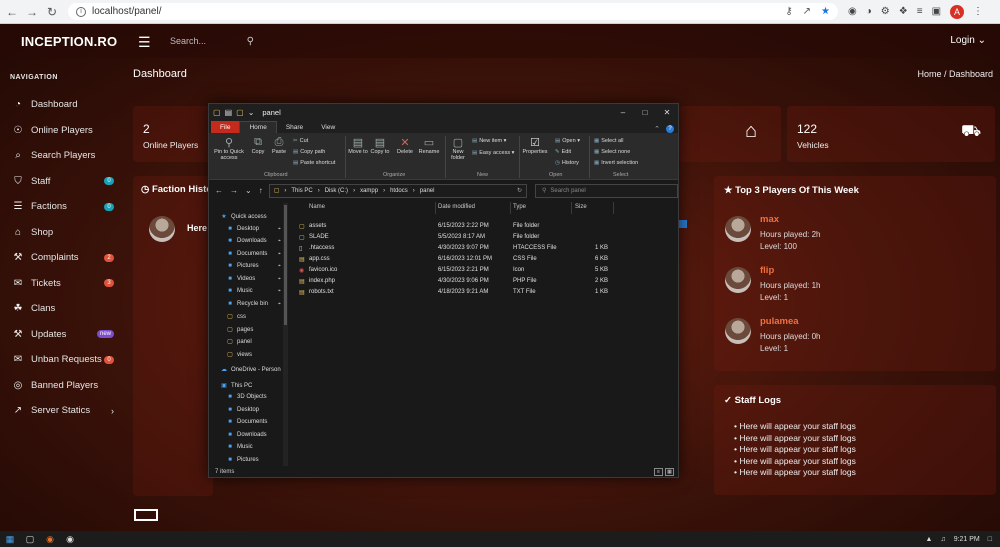 The height and width of the screenshot is (547, 1000). Describe the element at coordinates (645, 112) in the screenshot. I see `maximize-button: □` at that location.